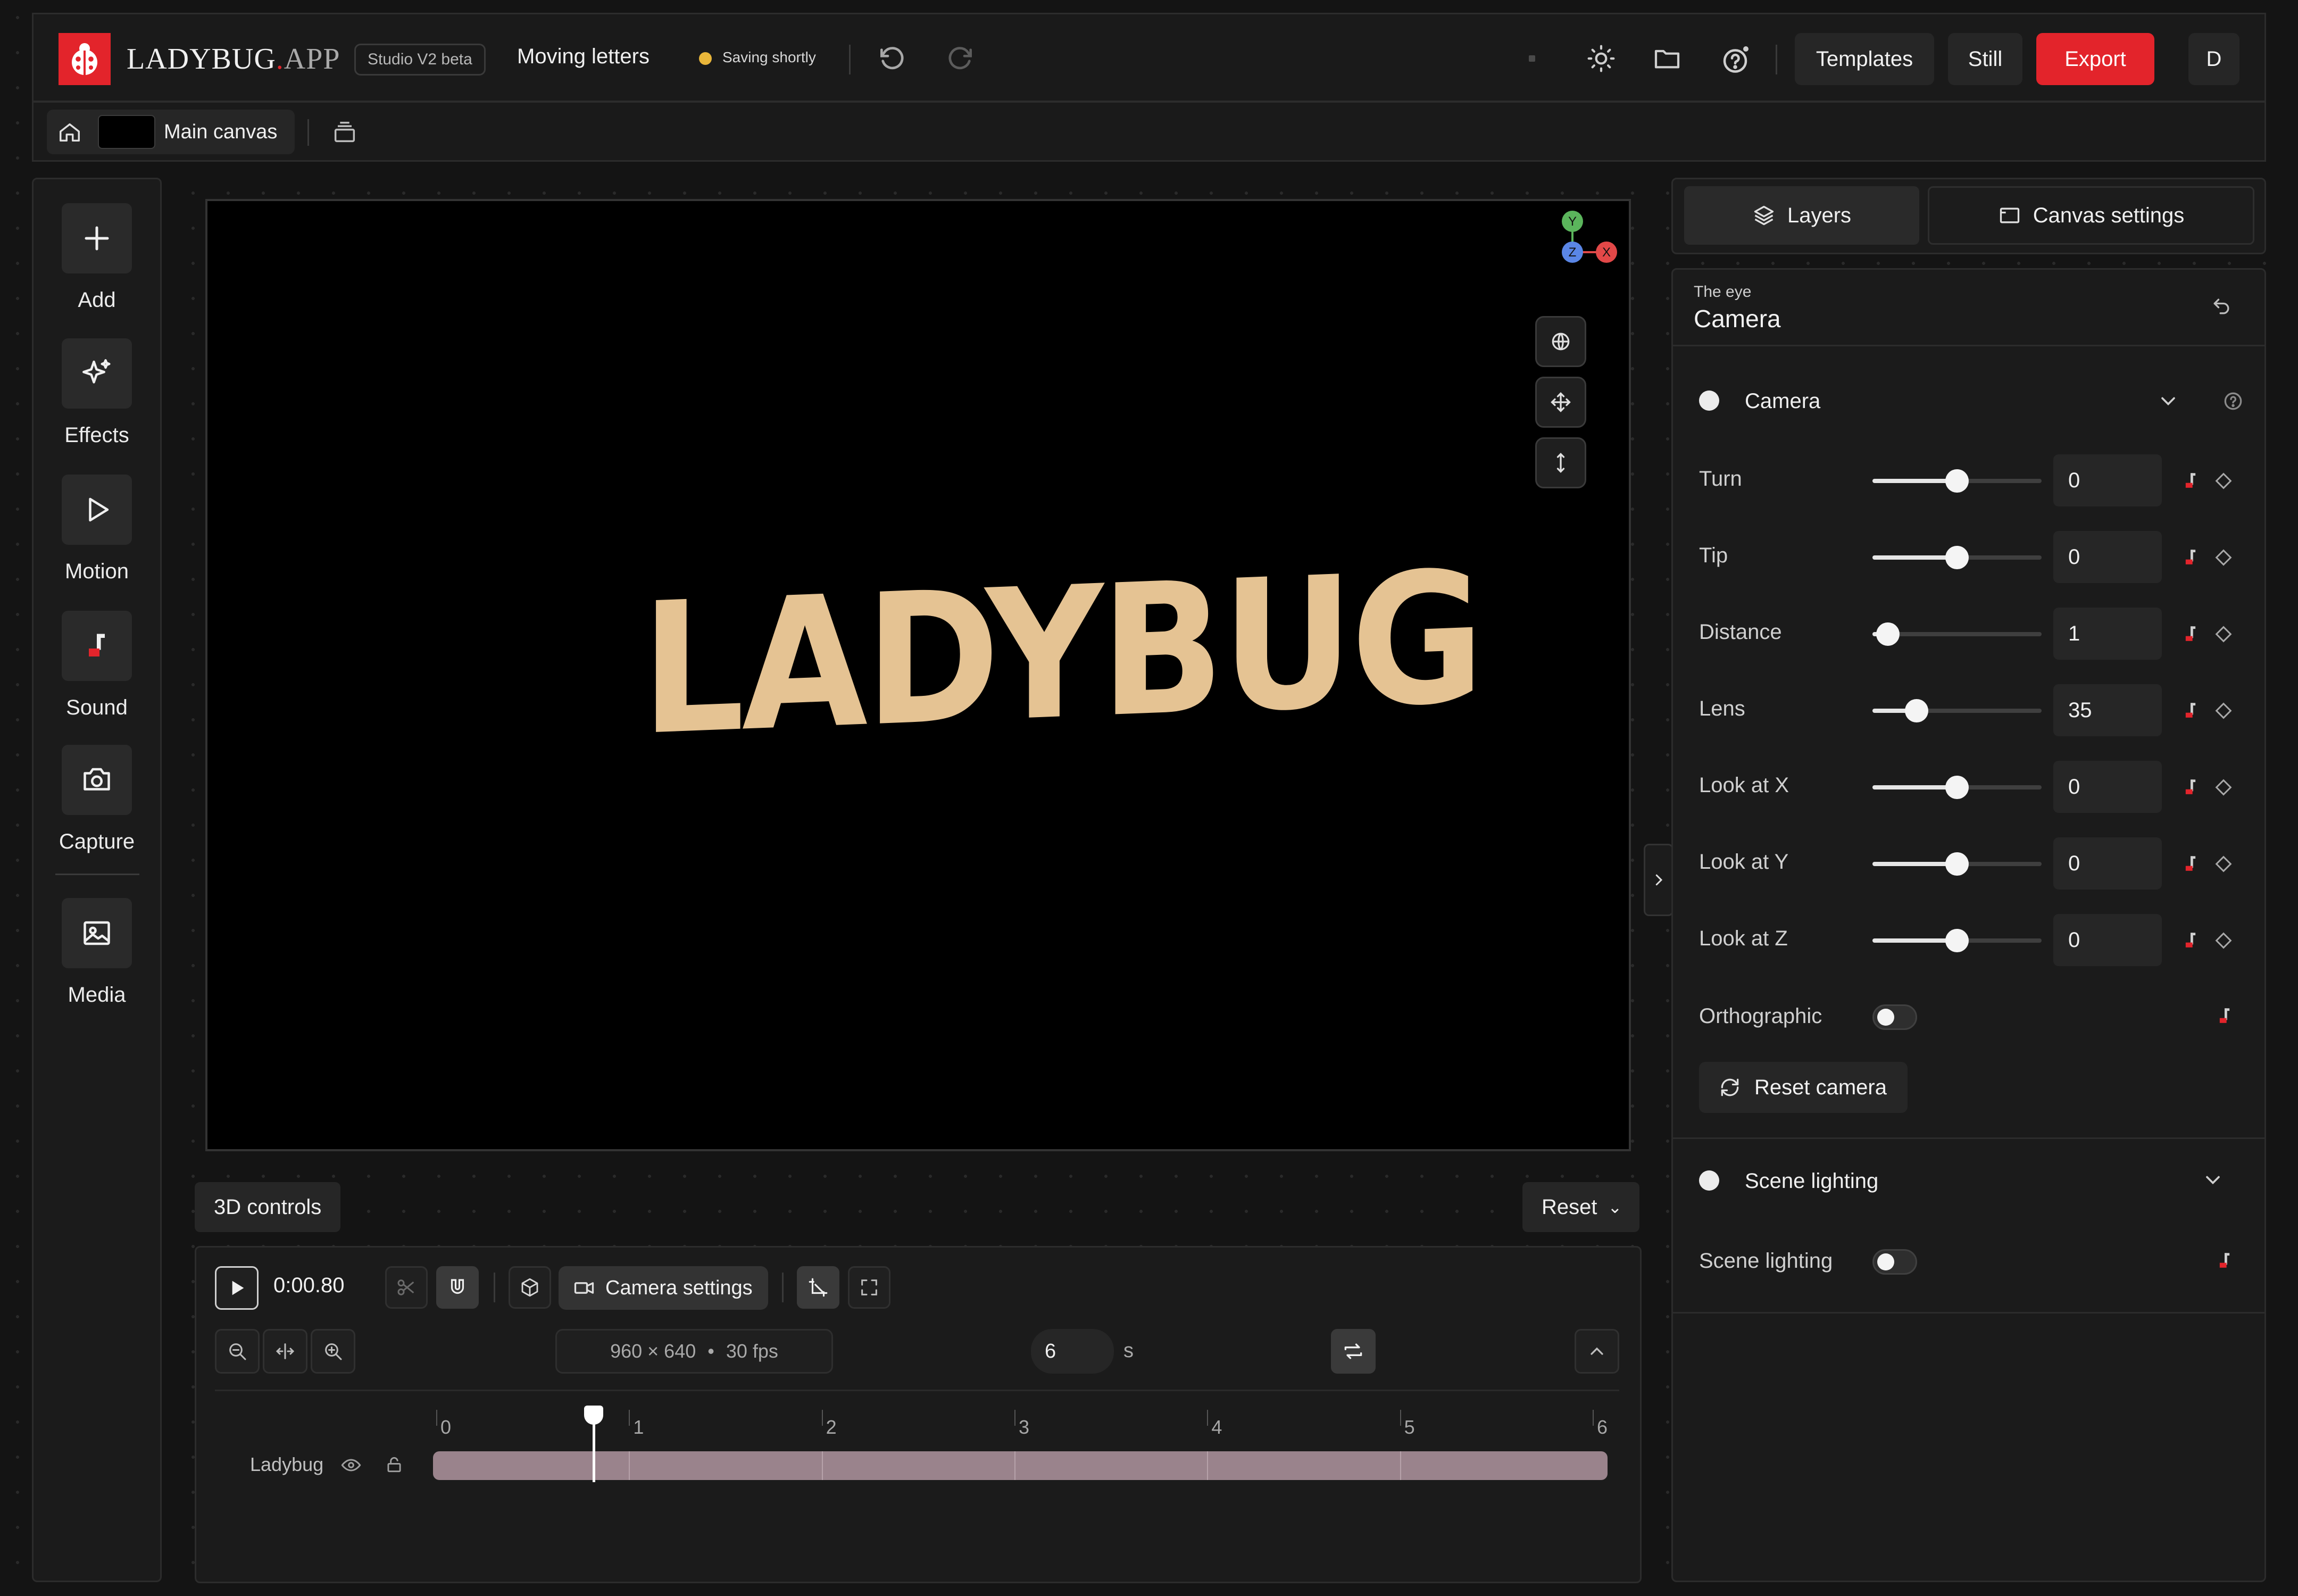  What do you see at coordinates (97, 392) in the screenshot?
I see `tool-effects: Effects` at bounding box center [97, 392].